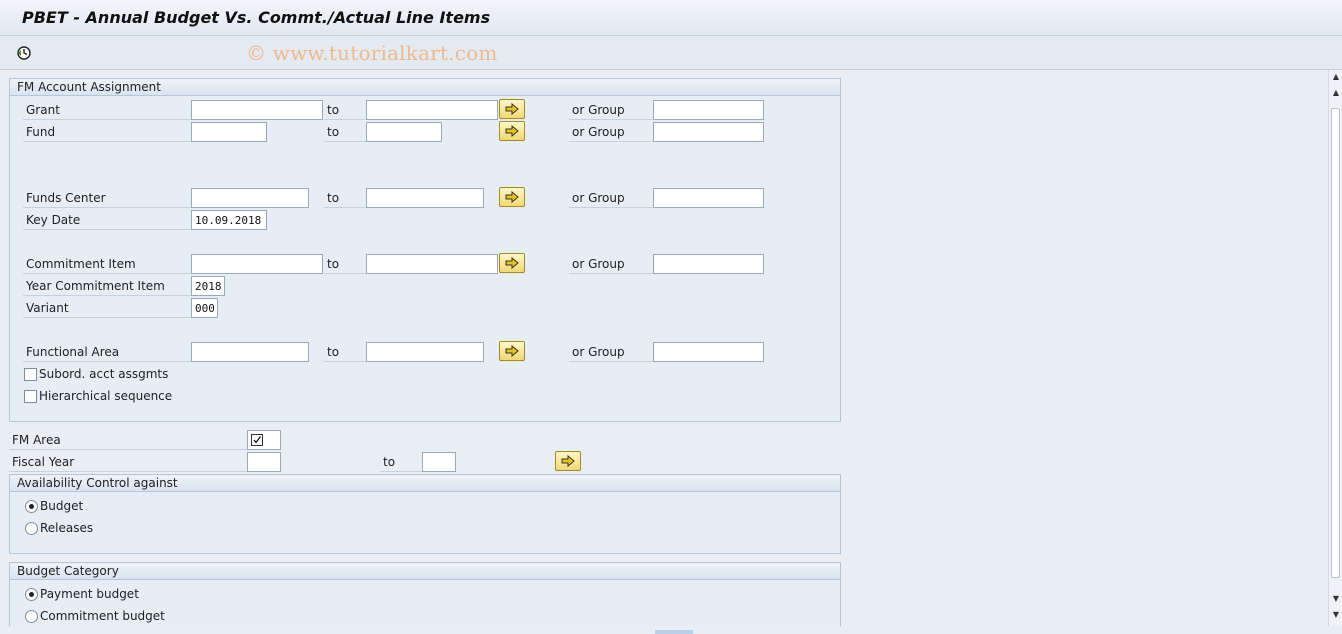 The height and width of the screenshot is (634, 1342). Describe the element at coordinates (432, 264) in the screenshot. I see `commitment-item-to-input` at that location.